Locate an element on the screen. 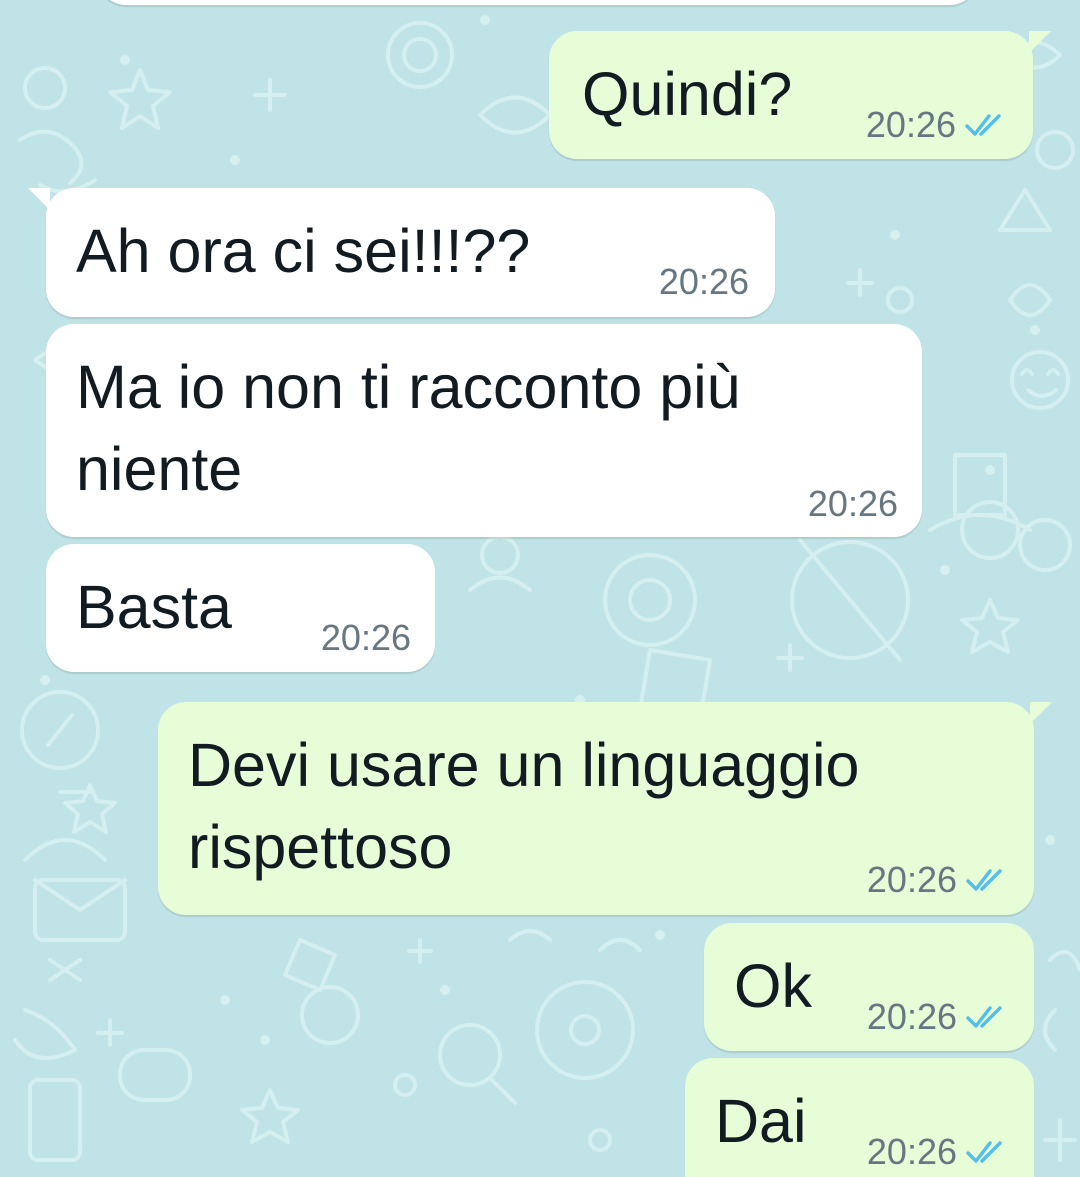 Image resolution: width=1080 pixels, height=1177 pixels. message-bubble-ok: Ok 20:26 is located at coordinates (869, 987).